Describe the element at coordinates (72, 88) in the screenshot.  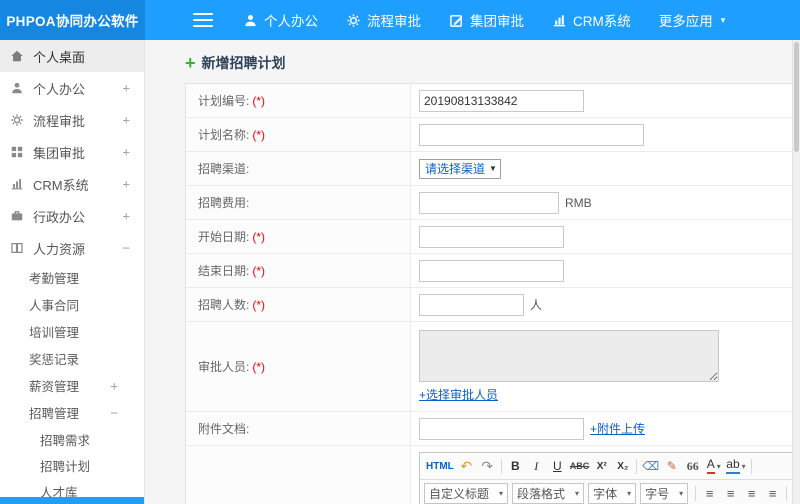
I see `sidebar-item-personal-office: 个人办公 +` at that location.